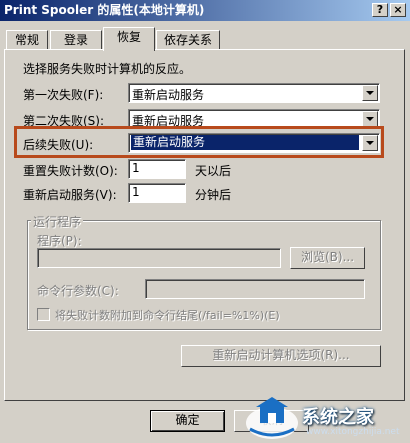  What do you see at coordinates (43, 314) in the screenshot?
I see `append-fail-checkbox` at bounding box center [43, 314].